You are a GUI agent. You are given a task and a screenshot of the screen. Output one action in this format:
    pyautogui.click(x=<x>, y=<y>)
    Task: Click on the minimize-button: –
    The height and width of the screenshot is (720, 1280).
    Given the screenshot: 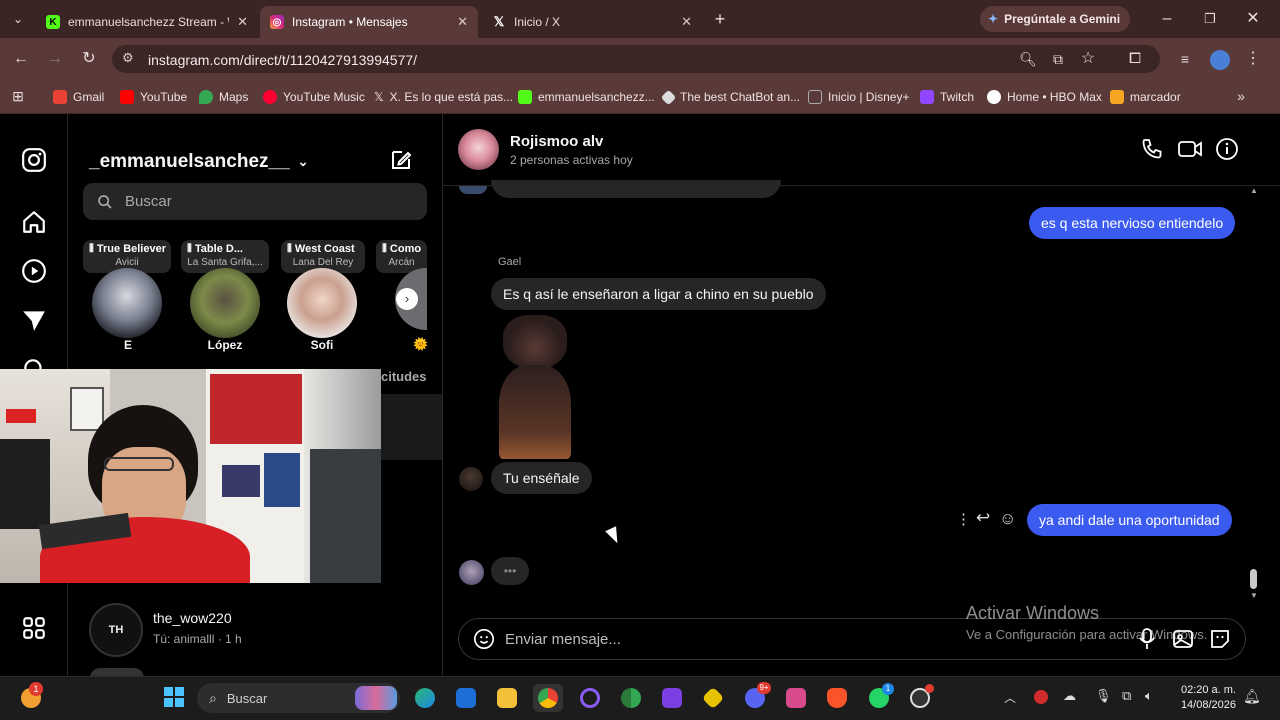 What is the action you would take?
    pyautogui.click(x=1167, y=19)
    